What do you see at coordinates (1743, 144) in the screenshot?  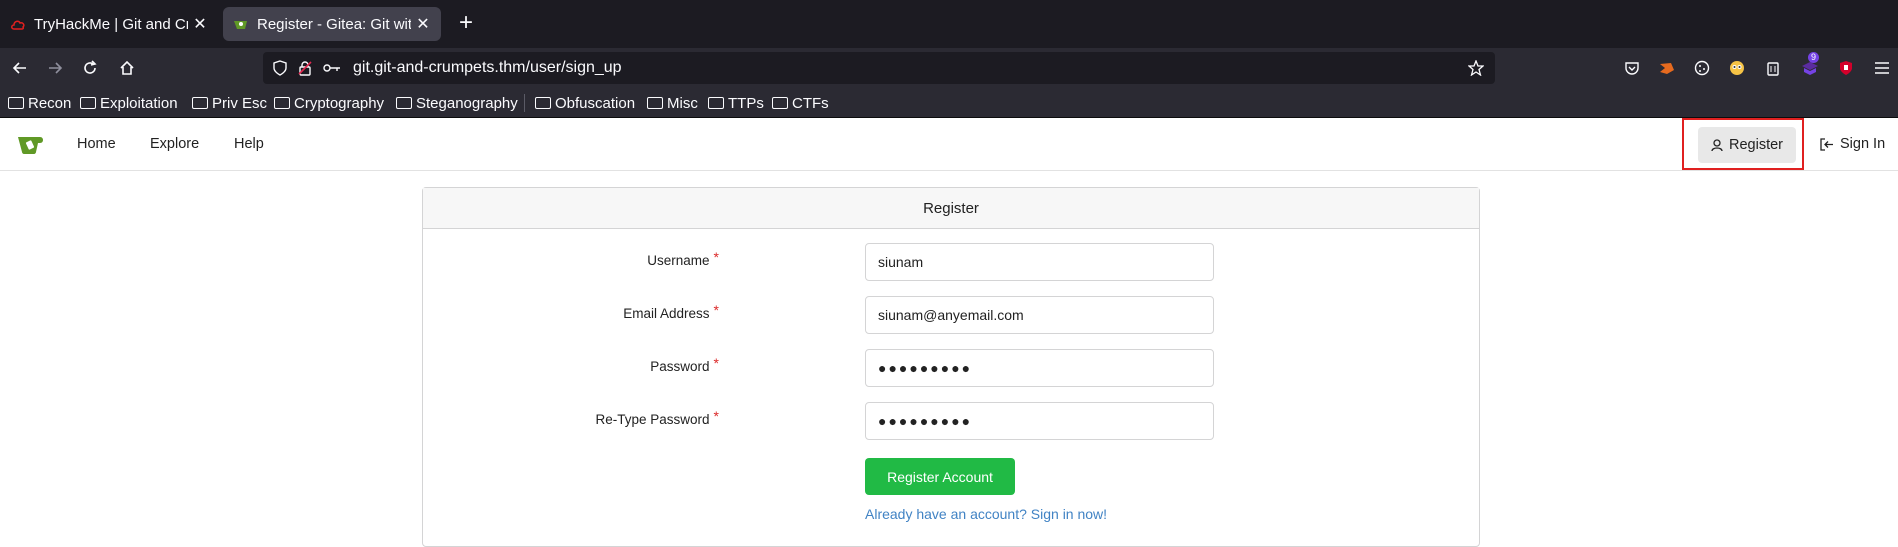 I see `annotation-highlight-box` at bounding box center [1743, 144].